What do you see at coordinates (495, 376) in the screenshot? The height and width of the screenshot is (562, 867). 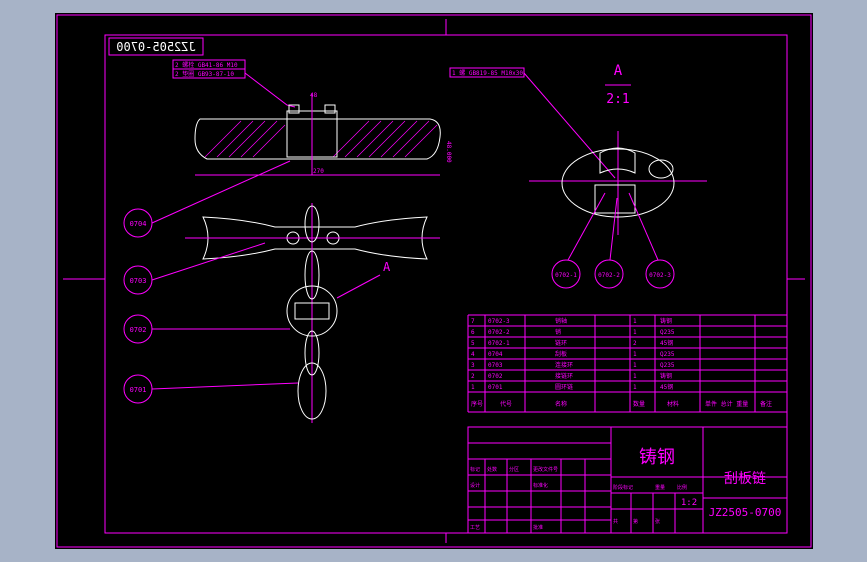 I see `bom-code: 0702` at bounding box center [495, 376].